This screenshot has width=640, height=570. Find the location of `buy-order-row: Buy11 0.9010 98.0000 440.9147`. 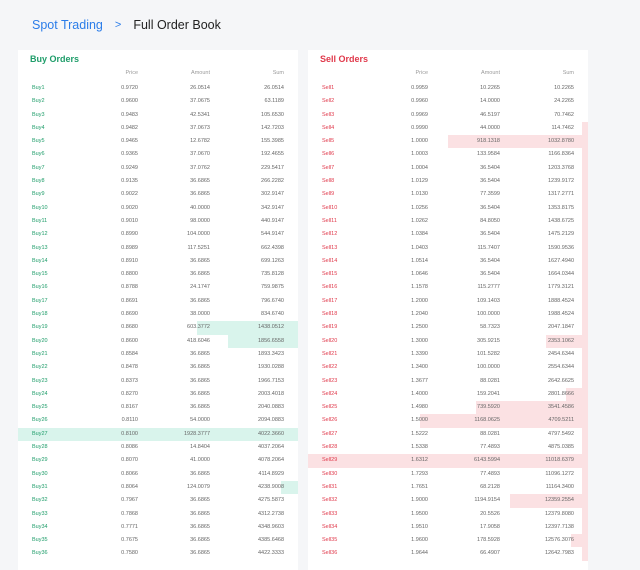

buy-order-row: Buy11 0.9010 98.0000 440.9147 is located at coordinates (158, 221).